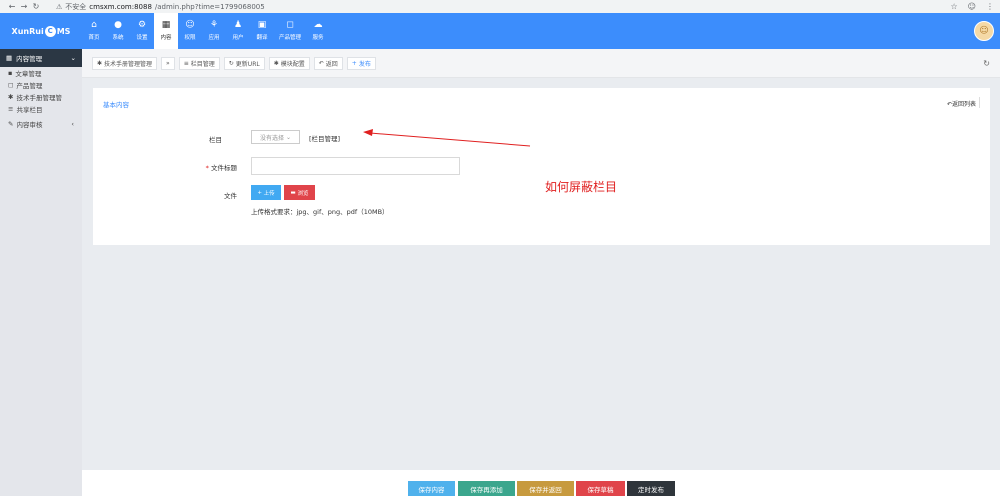 This screenshot has width=1000, height=496. I want to click on avatar: ☺, so click(984, 31).